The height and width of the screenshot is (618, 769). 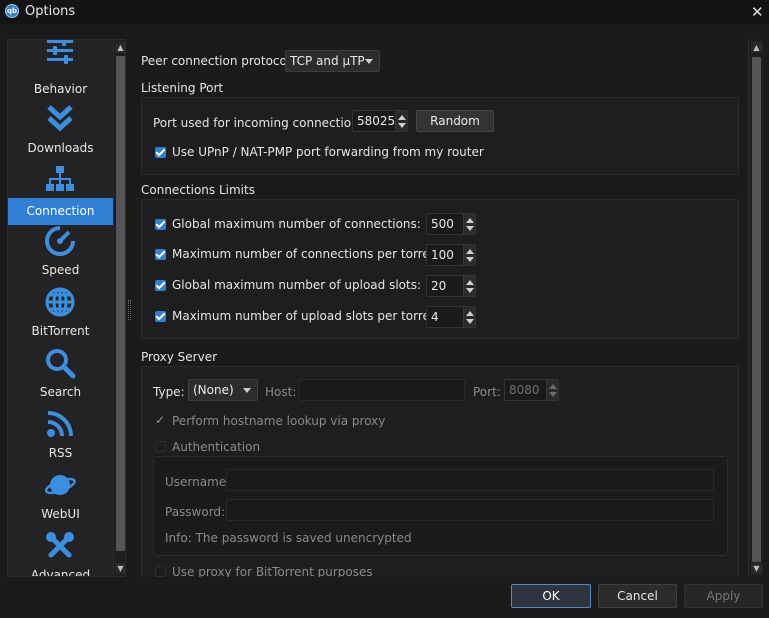 What do you see at coordinates (442, 255) in the screenshot?
I see `limit-value: 100` at bounding box center [442, 255].